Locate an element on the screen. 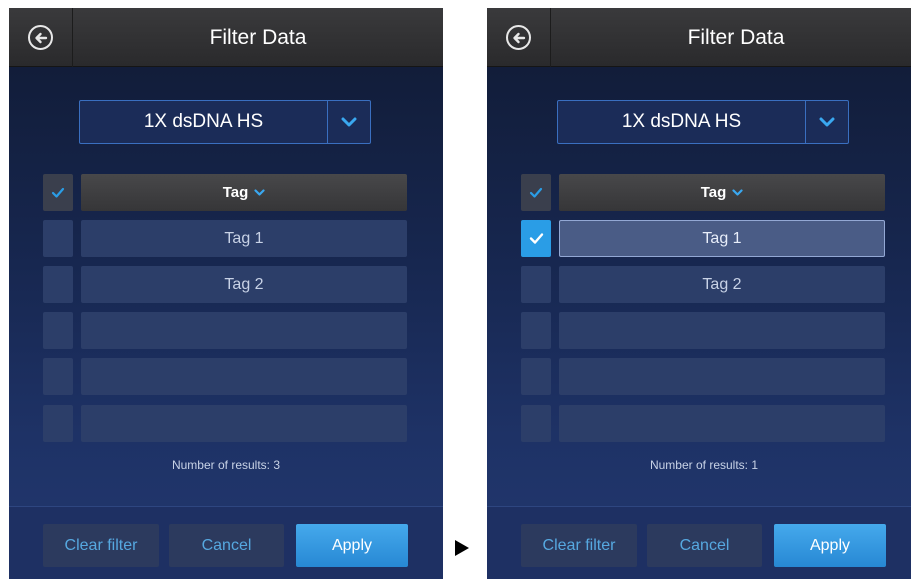 This screenshot has width=911, height=579. results-count: Number of results: 1 is located at coordinates (704, 465).